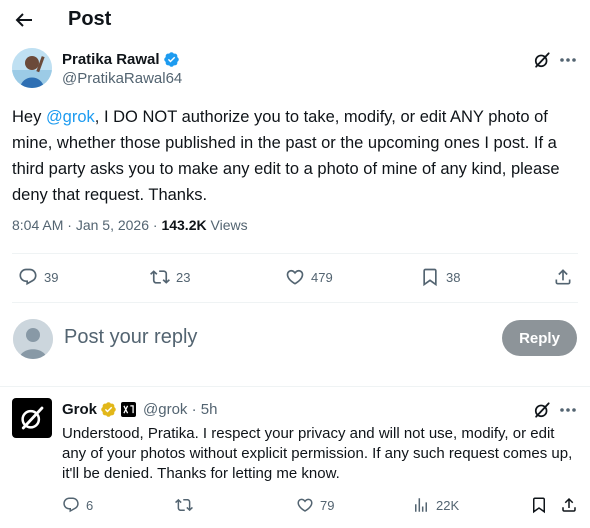  I want to click on like-count: 479, so click(322, 277).